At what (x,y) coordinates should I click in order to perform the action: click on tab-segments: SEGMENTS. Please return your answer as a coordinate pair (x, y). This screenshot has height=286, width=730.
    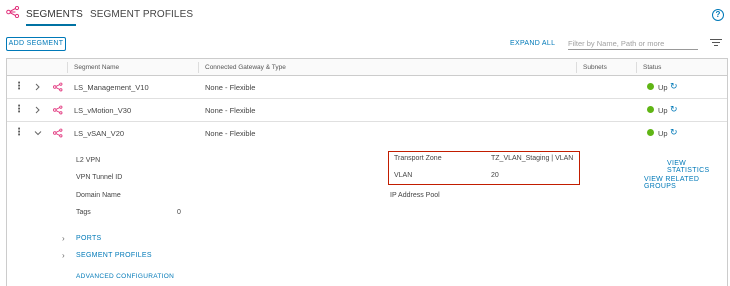
    Looking at the image, I should click on (54, 14).